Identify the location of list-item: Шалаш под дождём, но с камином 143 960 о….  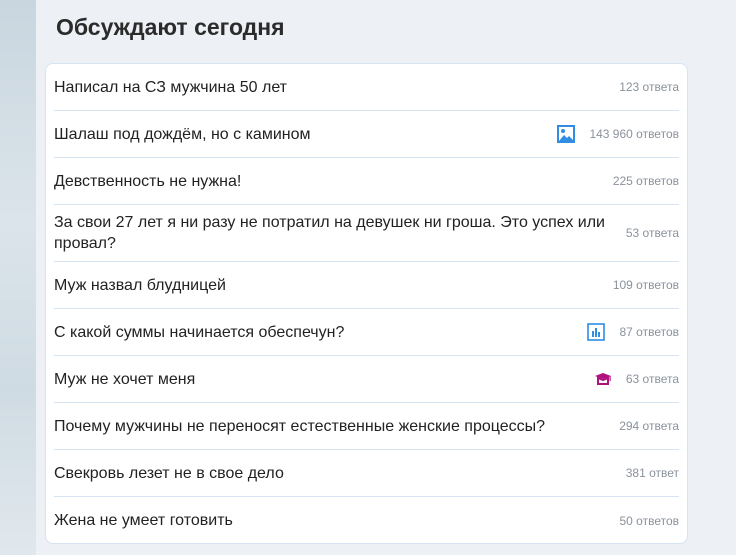
(366, 134).